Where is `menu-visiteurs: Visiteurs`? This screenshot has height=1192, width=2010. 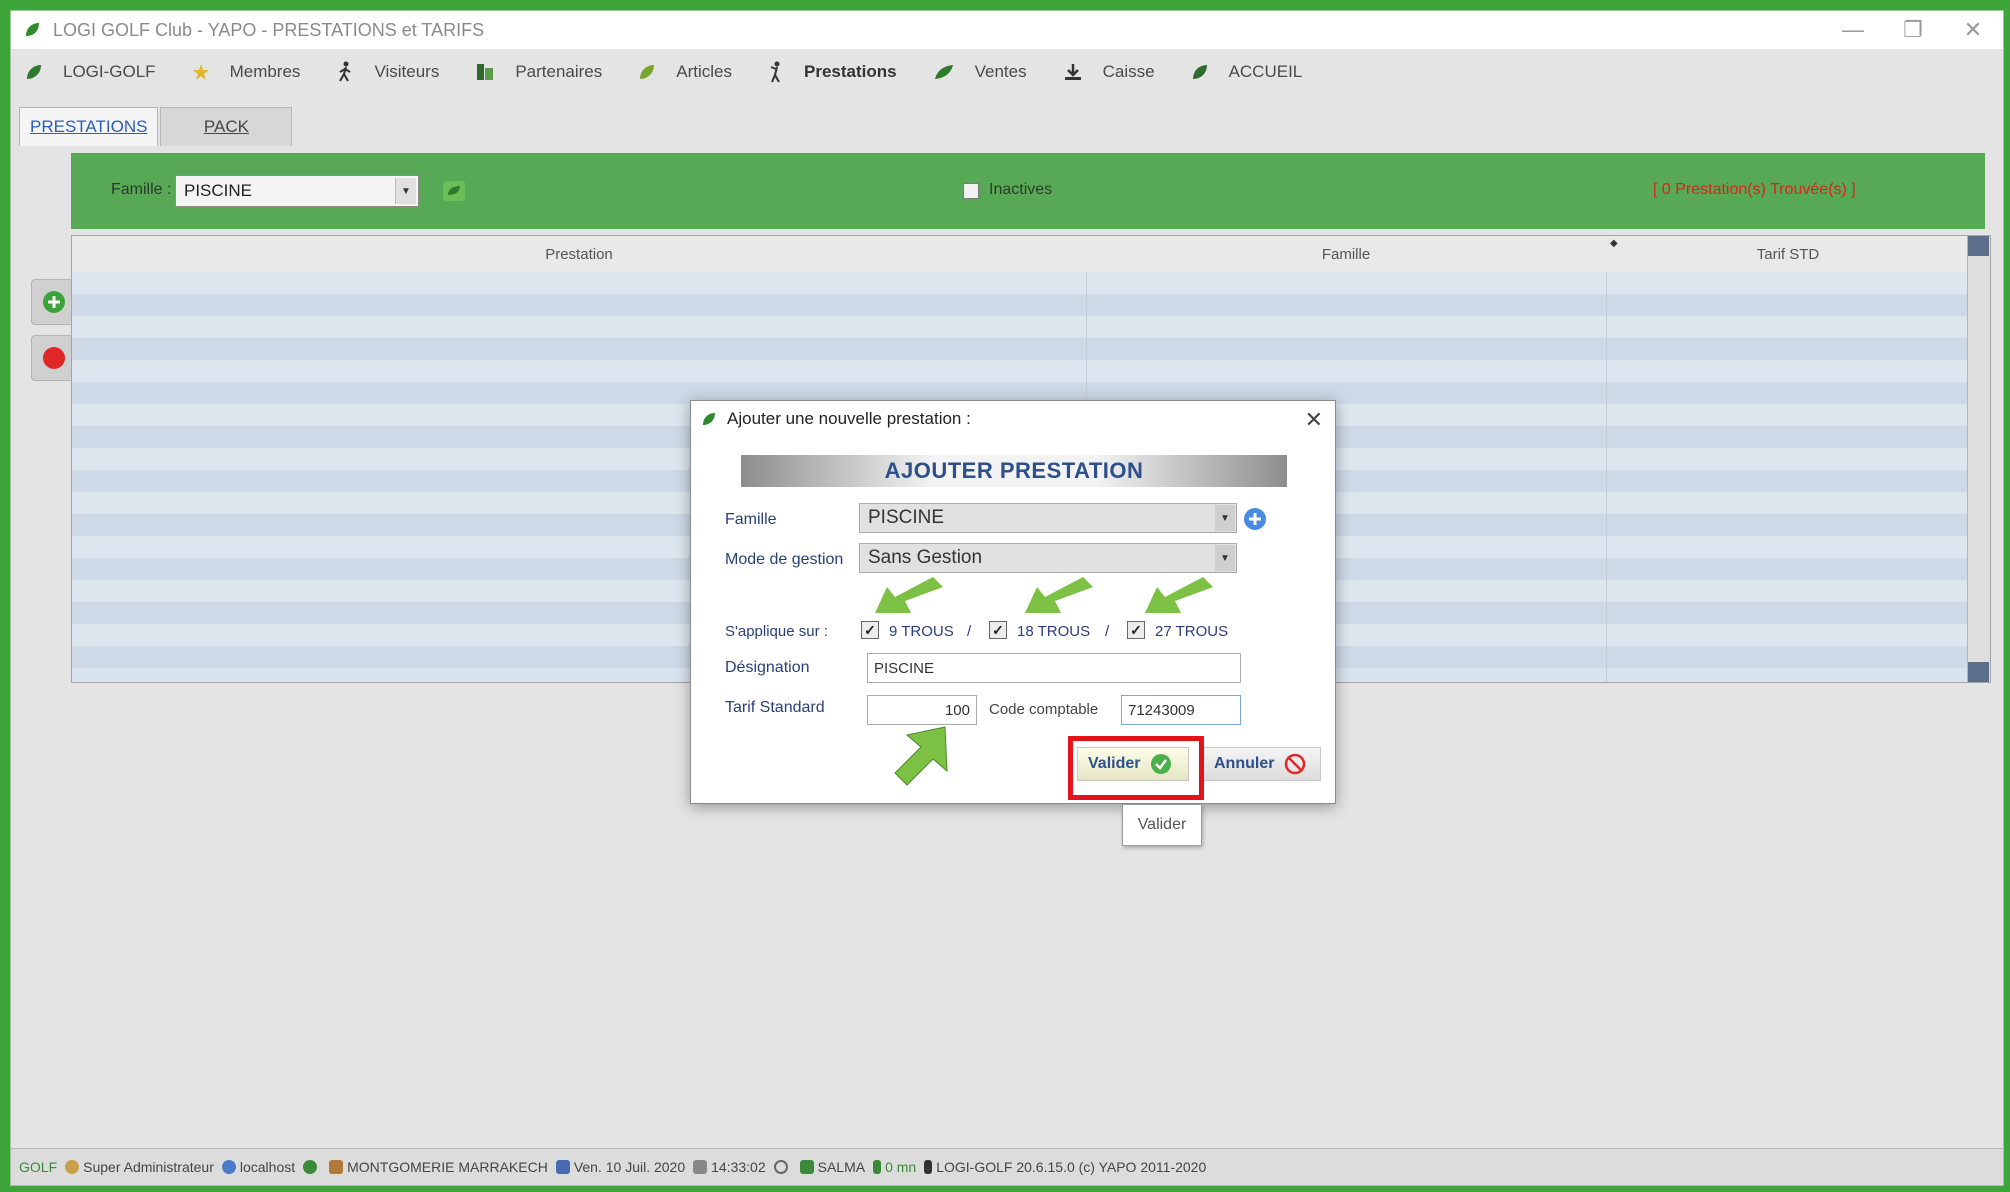
menu-visiteurs: Visiteurs is located at coordinates (387, 72).